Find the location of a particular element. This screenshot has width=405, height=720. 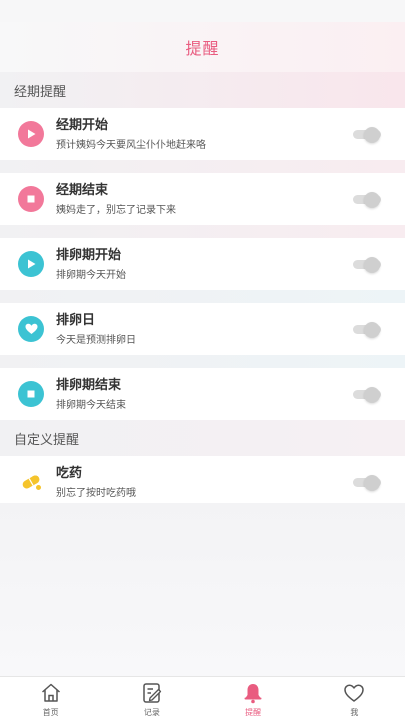

tab-reminder: 提醒 is located at coordinates (253, 698).